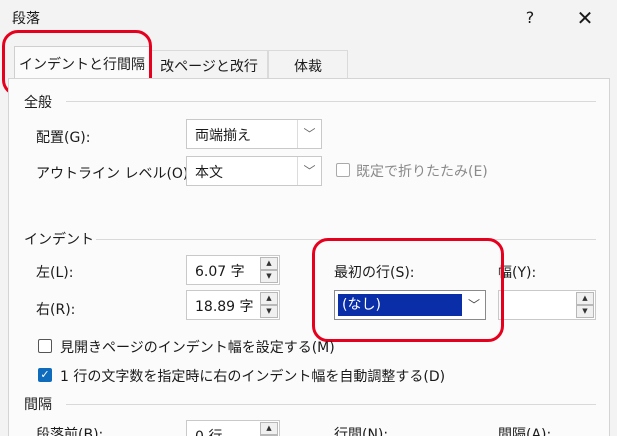  What do you see at coordinates (361, 431) in the screenshot?
I see `line-spacing-label: 行間(N):` at bounding box center [361, 431].